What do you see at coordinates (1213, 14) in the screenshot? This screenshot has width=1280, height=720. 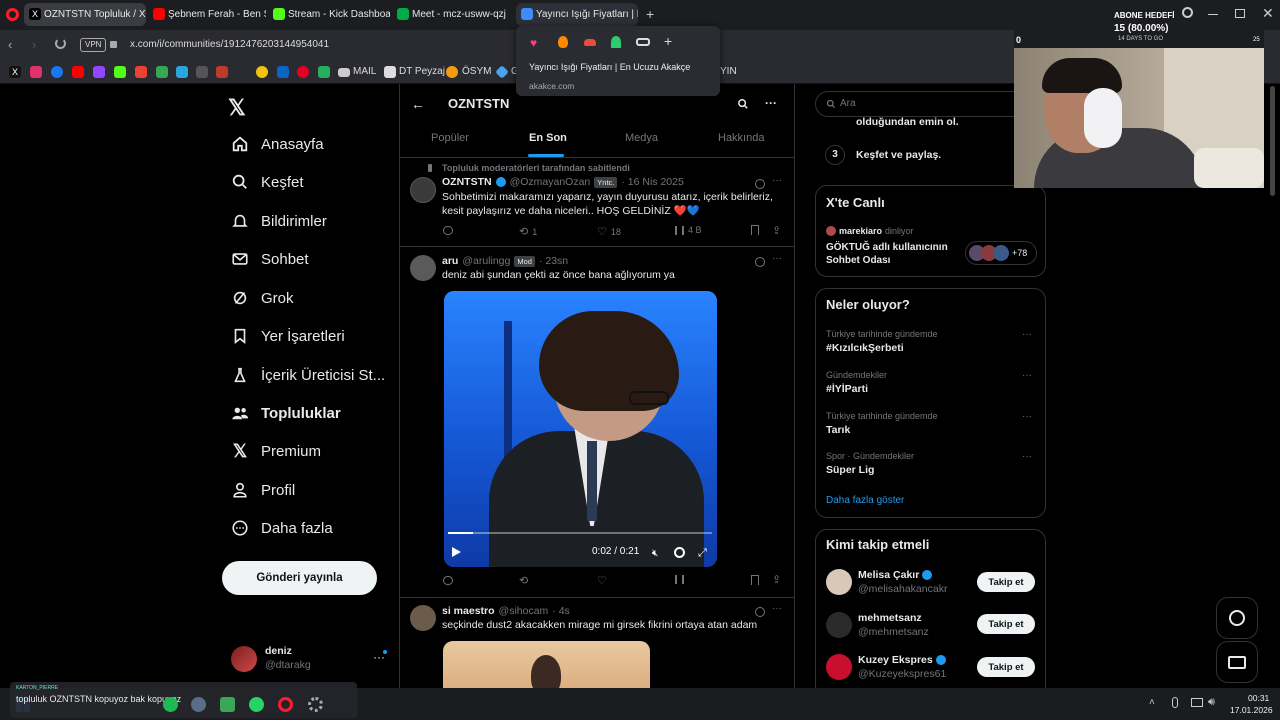 I see `minimize-icon` at bounding box center [1213, 14].